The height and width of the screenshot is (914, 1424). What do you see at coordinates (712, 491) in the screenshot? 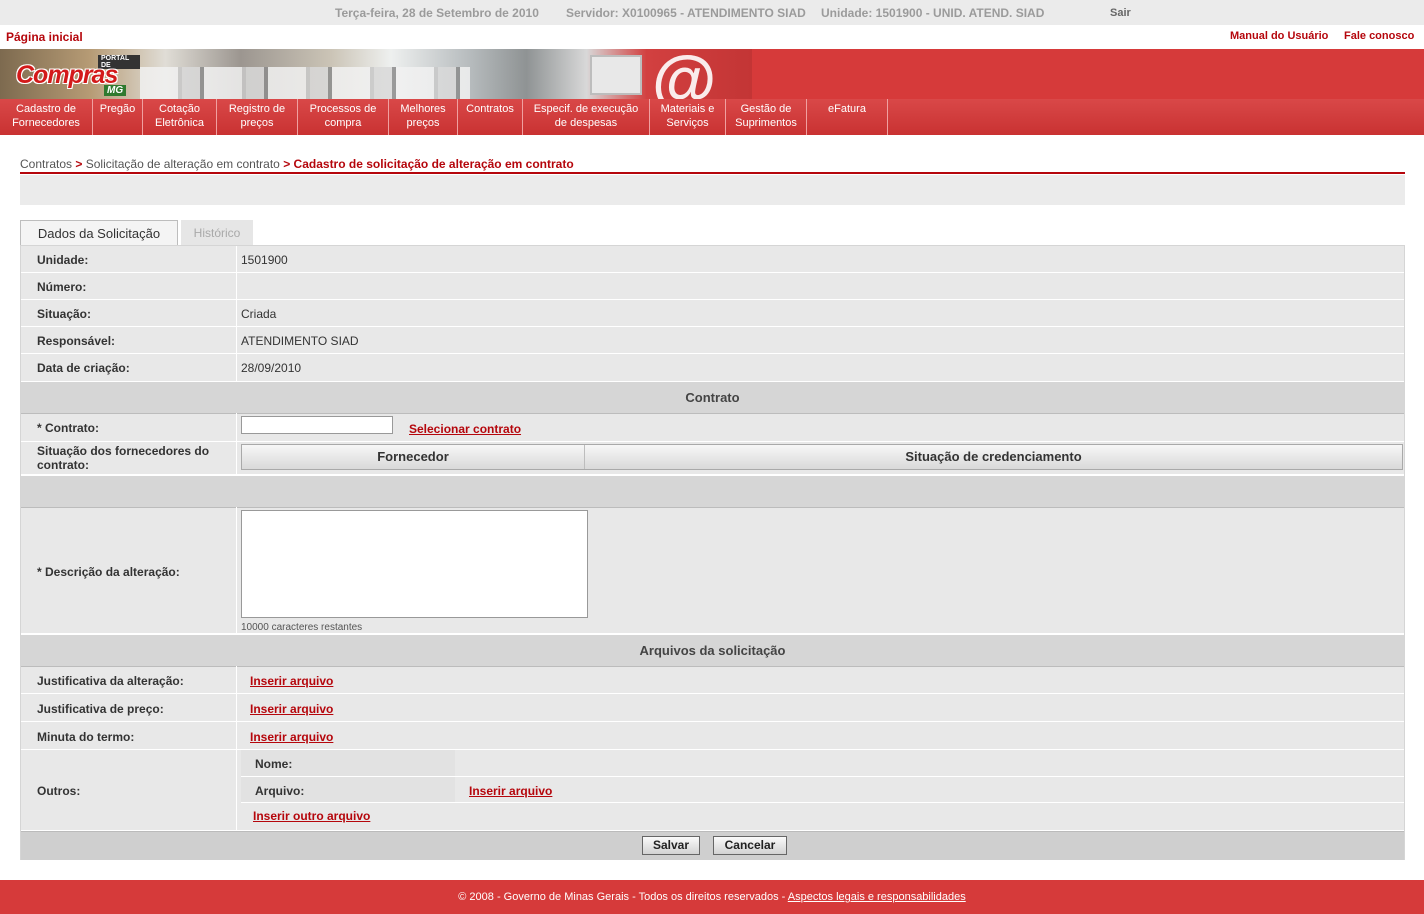
I see `suppliers-empty-bar` at bounding box center [712, 491].